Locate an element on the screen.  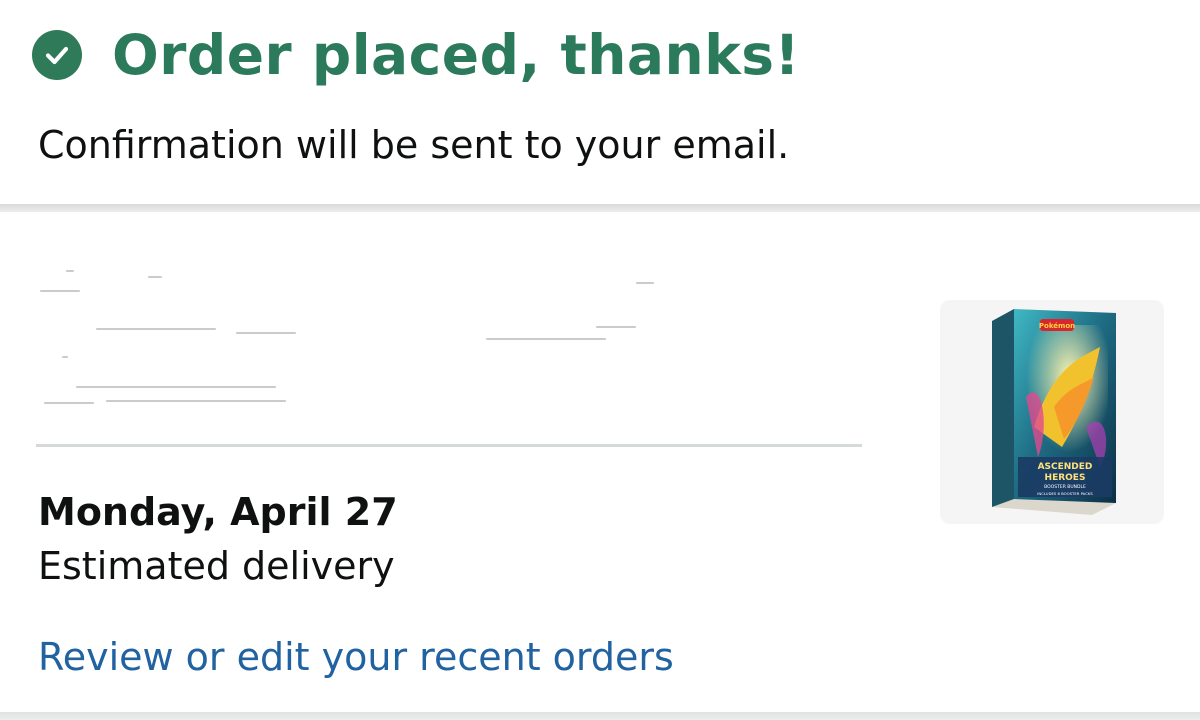
section-divider is located at coordinates (600, 208).